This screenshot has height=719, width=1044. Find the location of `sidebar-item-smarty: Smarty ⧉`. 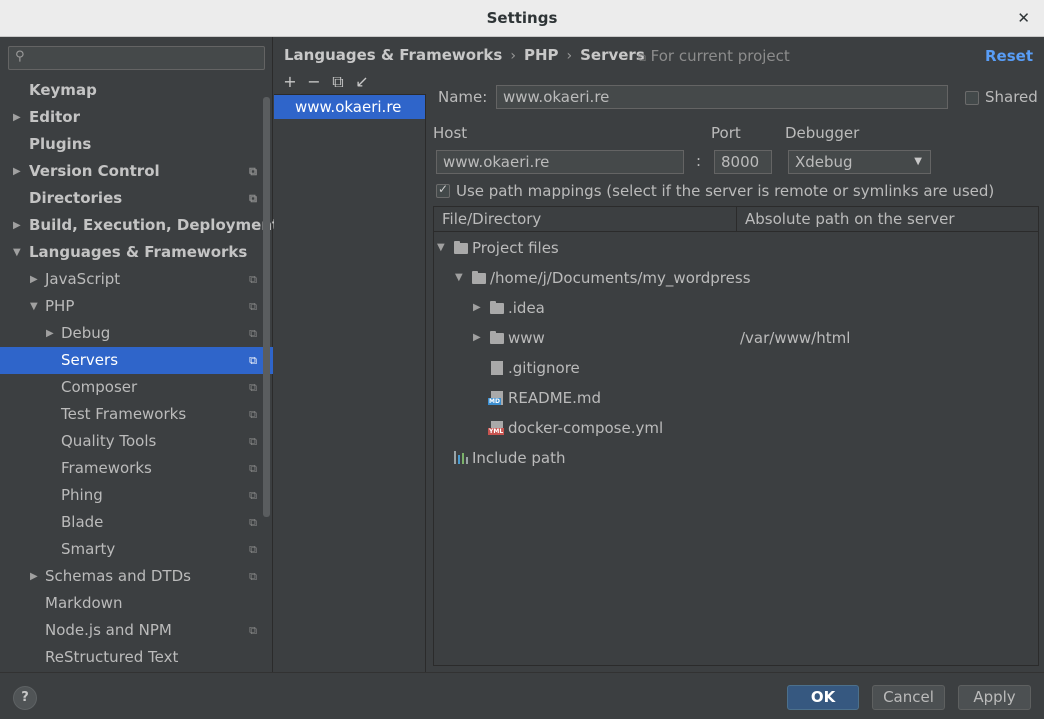

sidebar-item-smarty: Smarty ⧉ is located at coordinates (136, 549).